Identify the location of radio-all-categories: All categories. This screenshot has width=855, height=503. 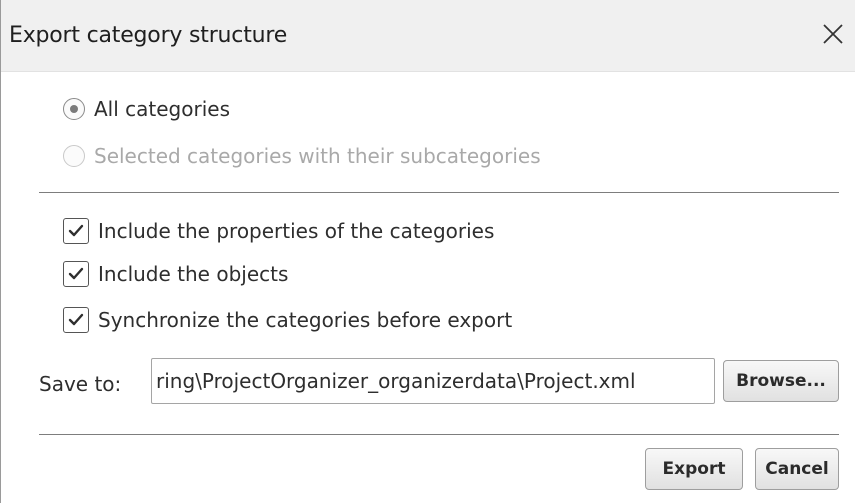
(146, 109).